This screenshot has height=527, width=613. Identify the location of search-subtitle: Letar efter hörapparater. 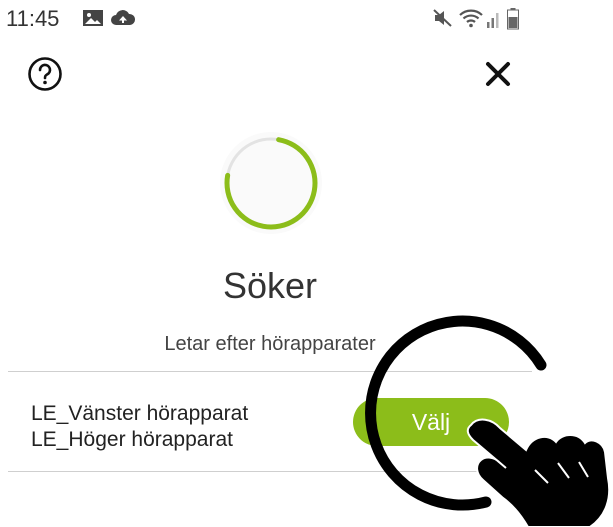
(270, 344).